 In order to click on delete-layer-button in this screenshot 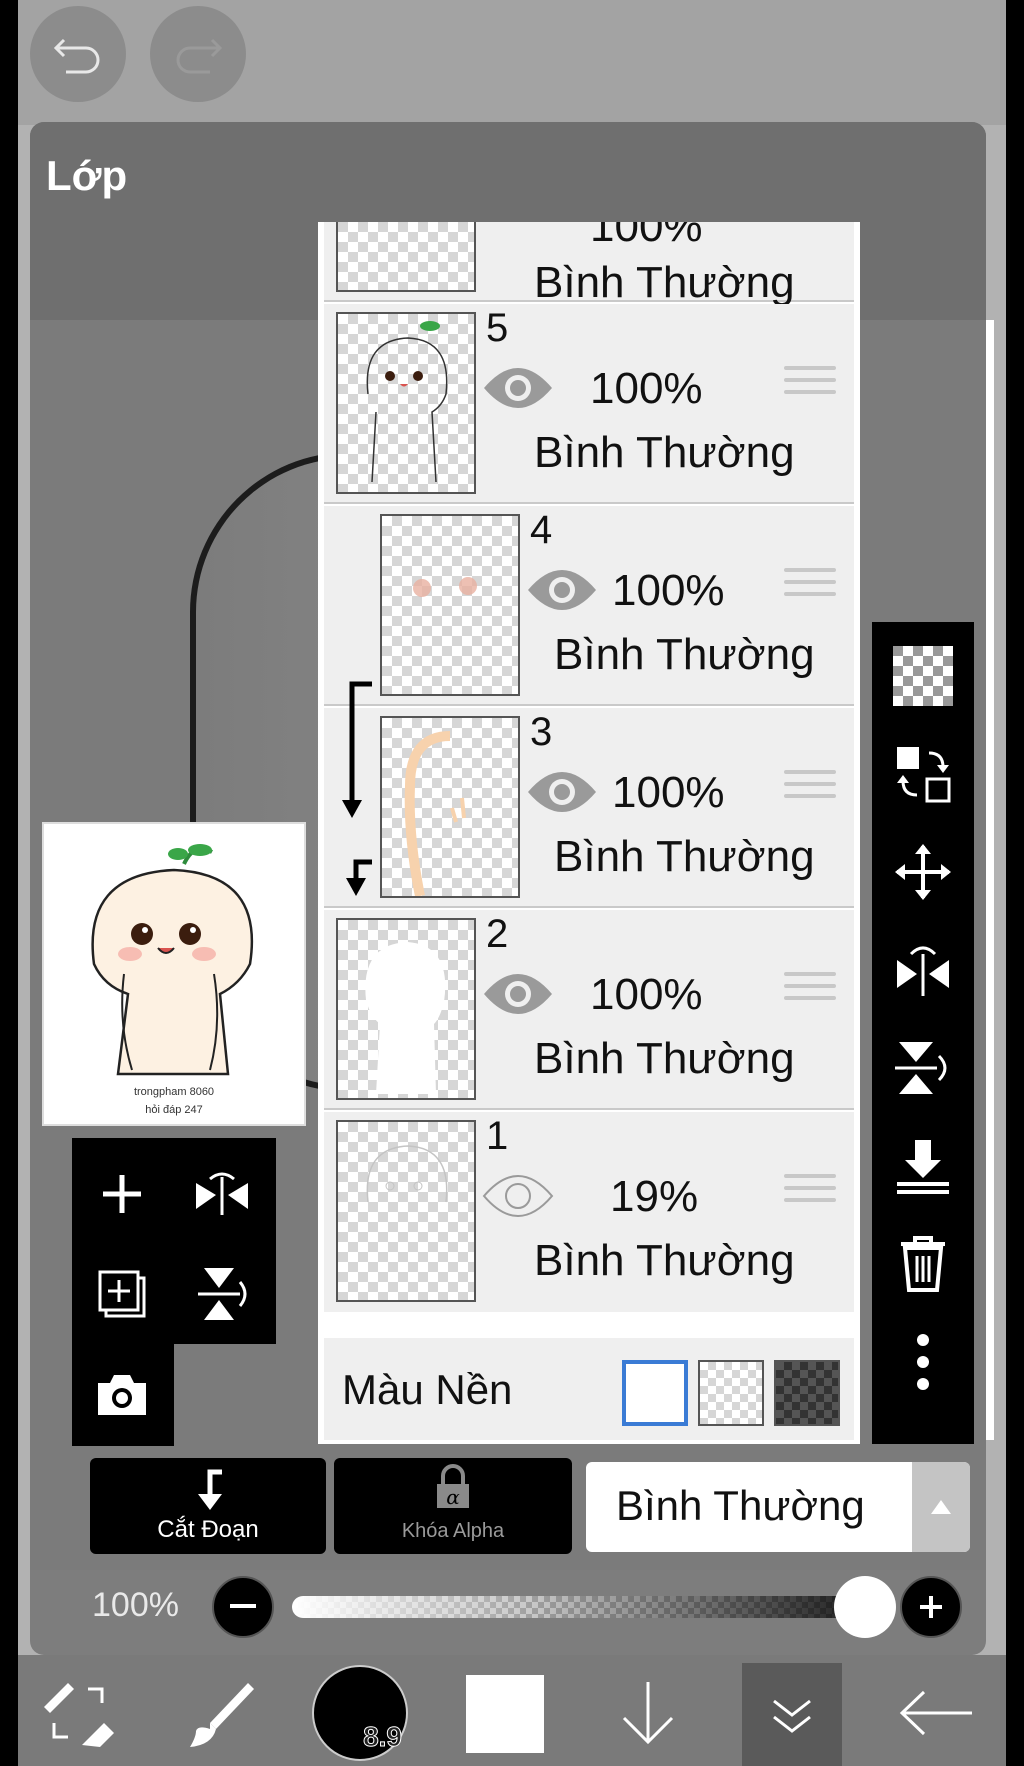, I will do `click(923, 1264)`.